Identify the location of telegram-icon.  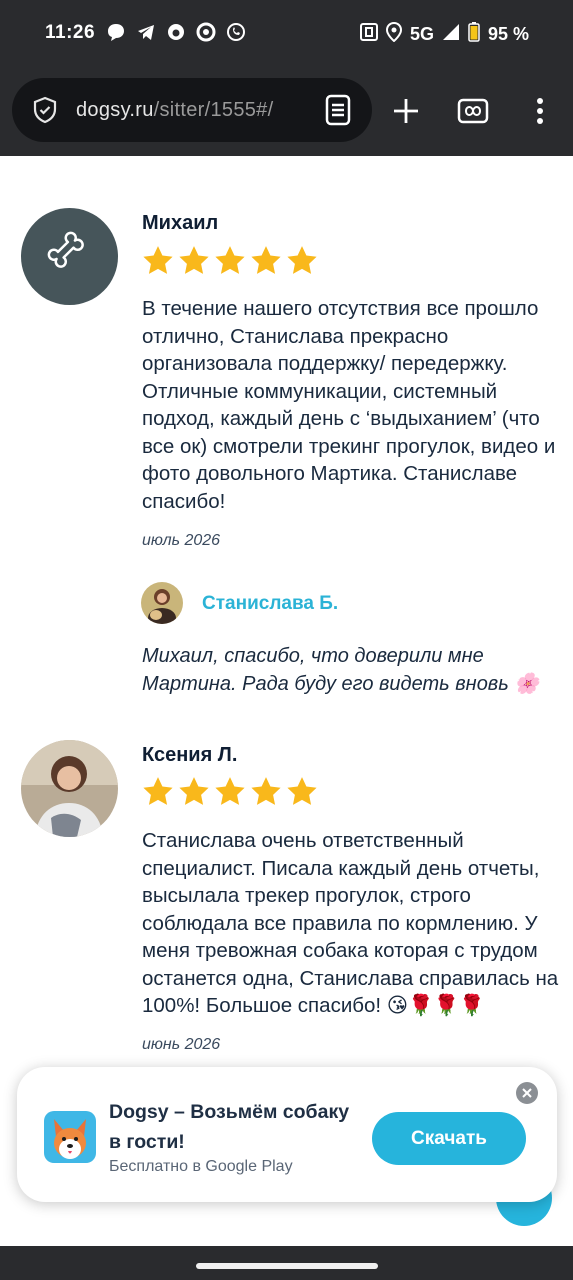
(146, 32).